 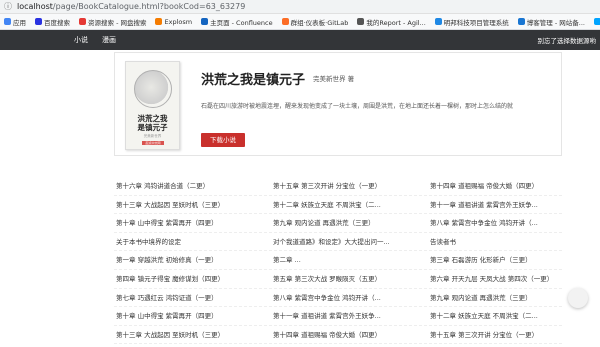 What do you see at coordinates (95, 40) in the screenshot?
I see `site-nav: 小说 漫画` at bounding box center [95, 40].